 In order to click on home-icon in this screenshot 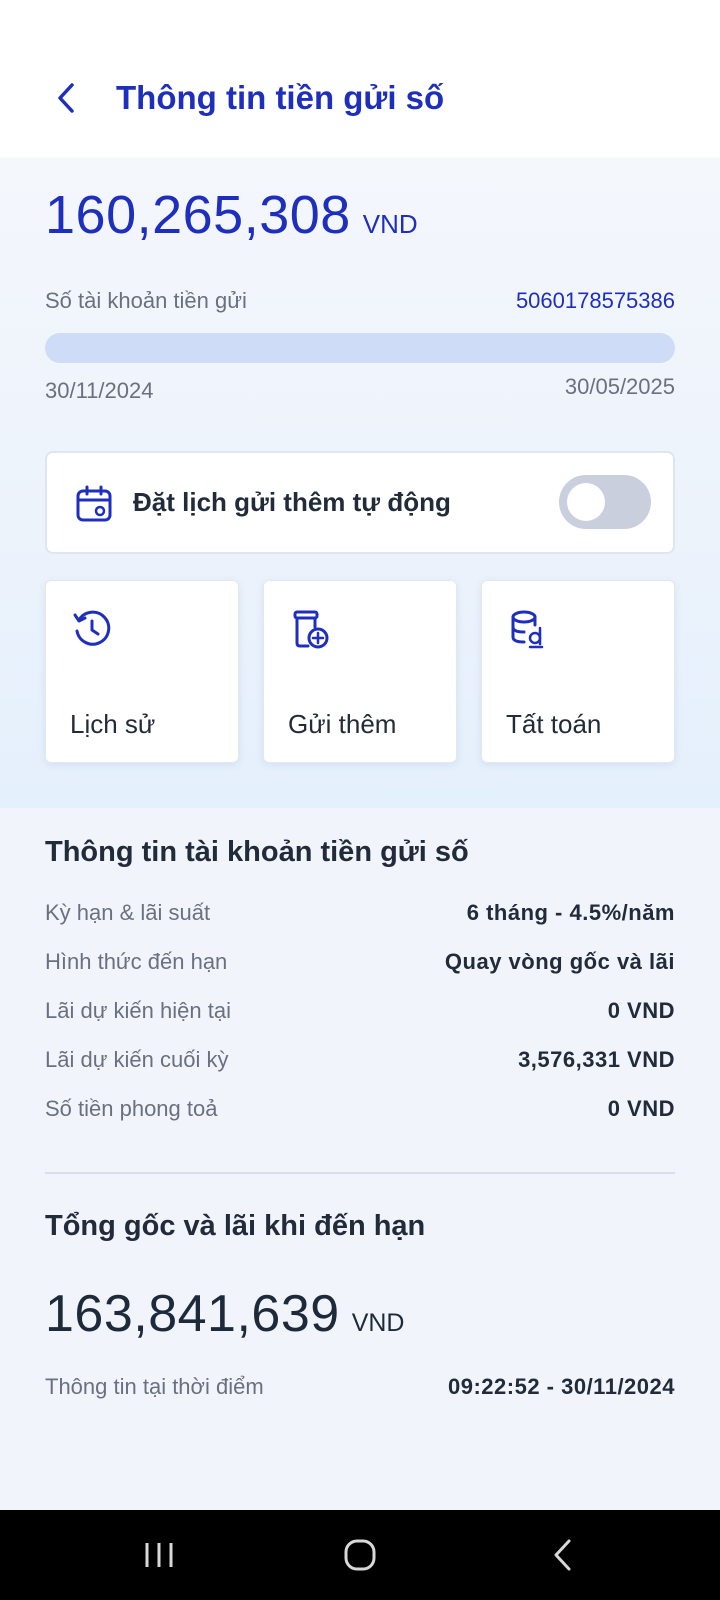, I will do `click(360, 1555)`.